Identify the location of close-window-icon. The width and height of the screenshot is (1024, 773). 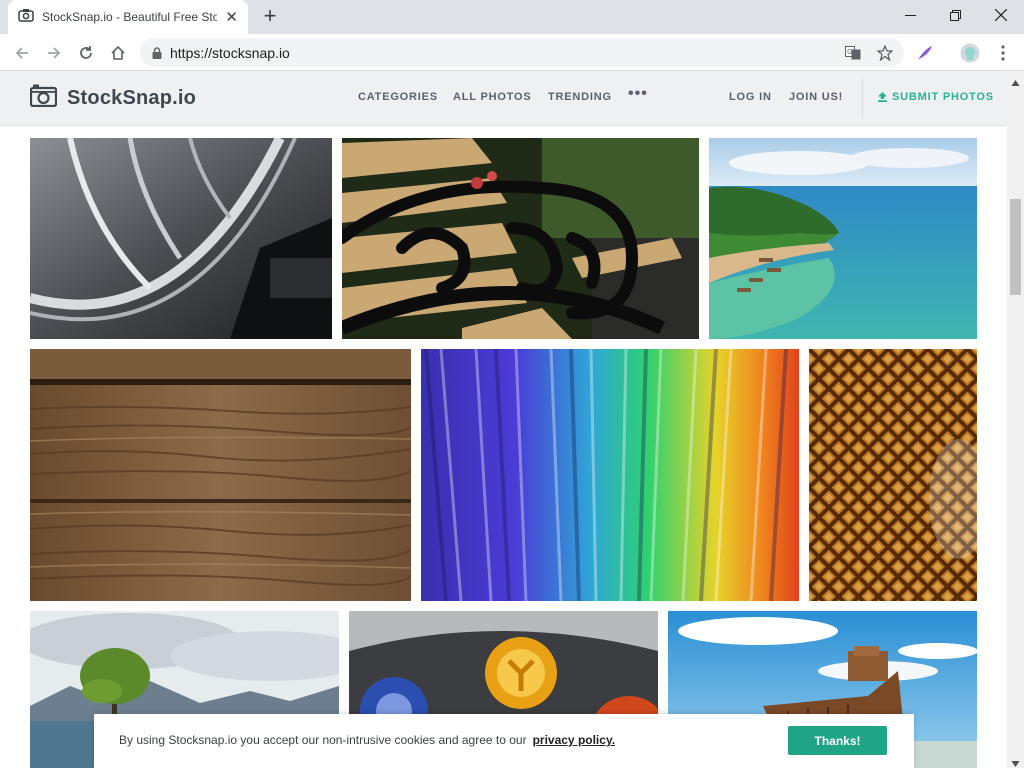
(1001, 15).